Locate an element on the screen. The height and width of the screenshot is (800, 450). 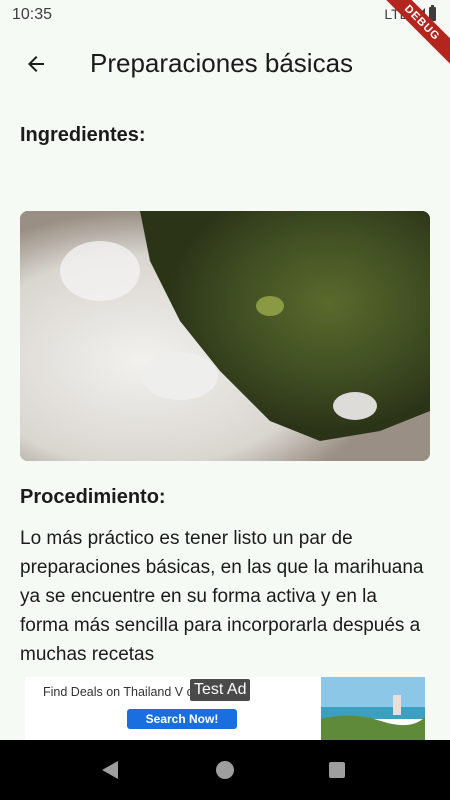
ad-search-button: Search Now! is located at coordinates (182, 719).